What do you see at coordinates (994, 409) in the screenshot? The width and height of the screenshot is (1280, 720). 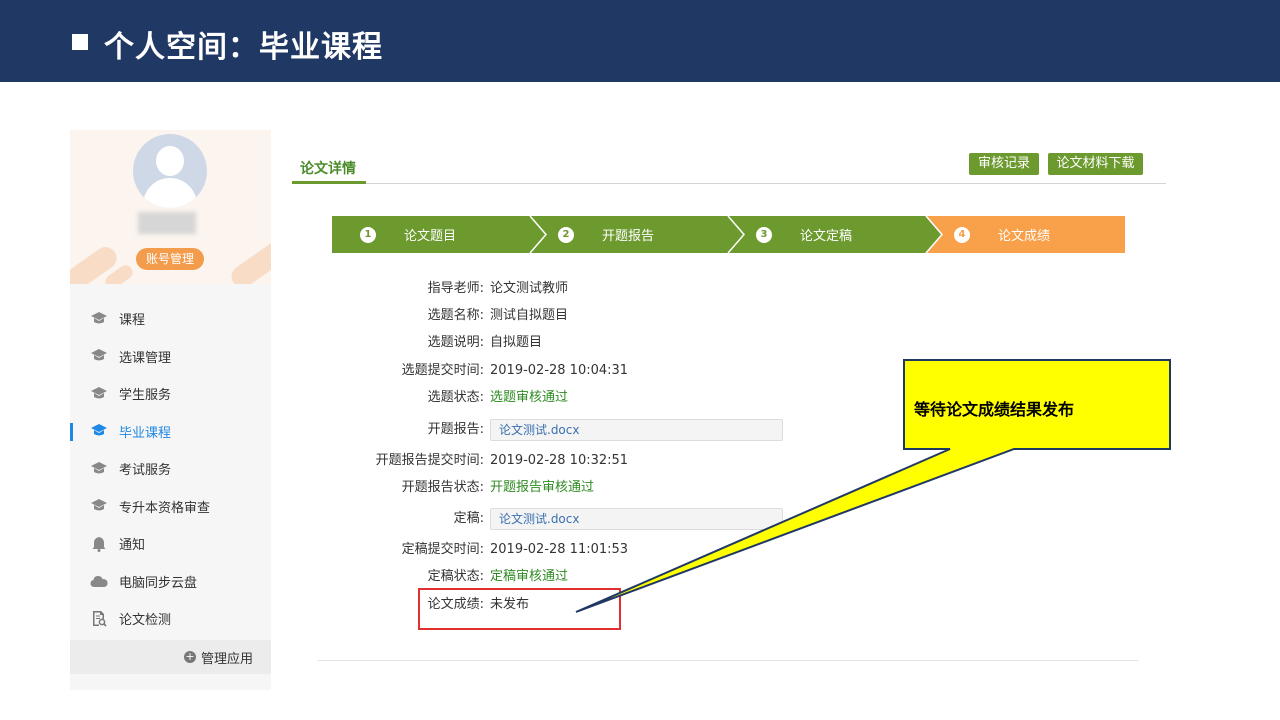 I see `callout-text: 等待论文成绩结果发布` at bounding box center [994, 409].